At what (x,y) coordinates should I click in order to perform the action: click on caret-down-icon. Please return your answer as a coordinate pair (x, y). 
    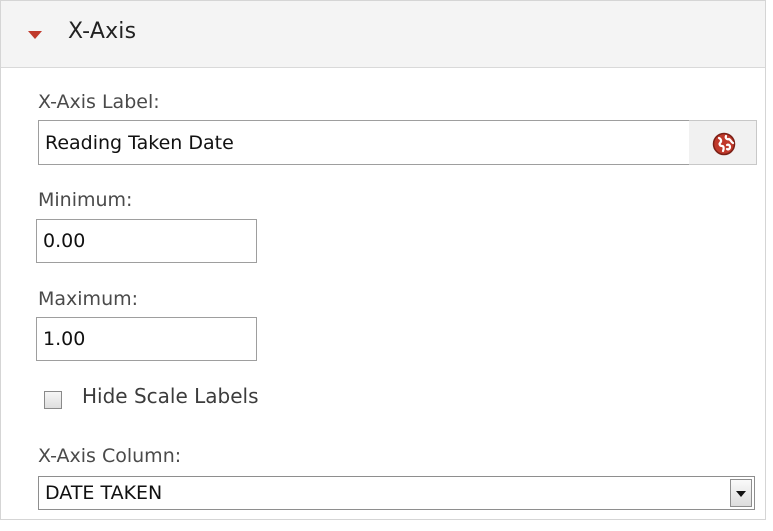
    Looking at the image, I should click on (35, 35).